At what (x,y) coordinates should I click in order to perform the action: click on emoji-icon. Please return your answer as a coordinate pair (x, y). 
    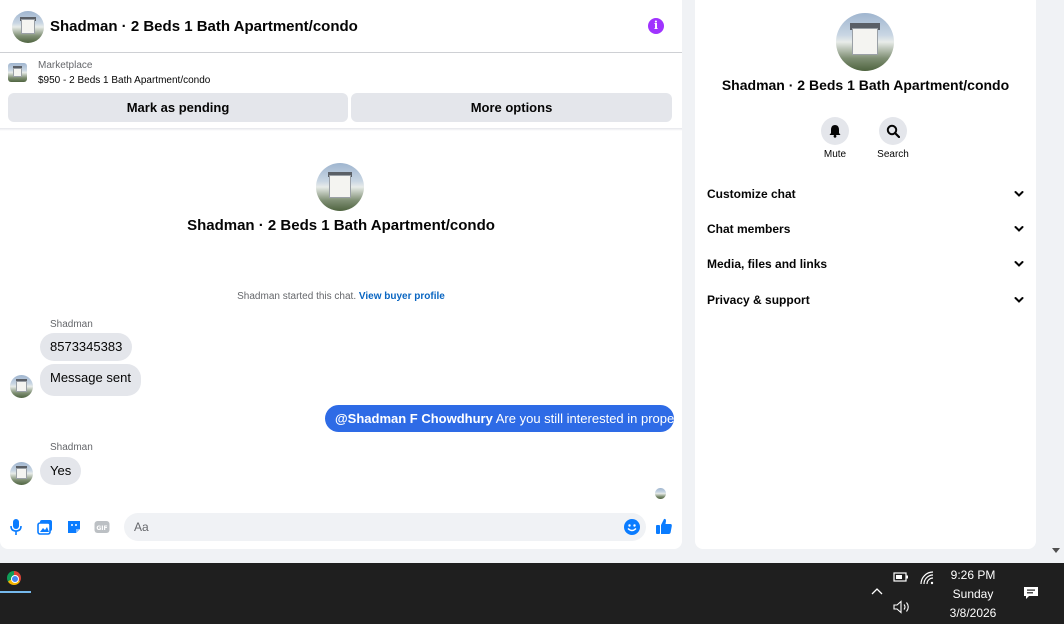
    Looking at the image, I should click on (632, 527).